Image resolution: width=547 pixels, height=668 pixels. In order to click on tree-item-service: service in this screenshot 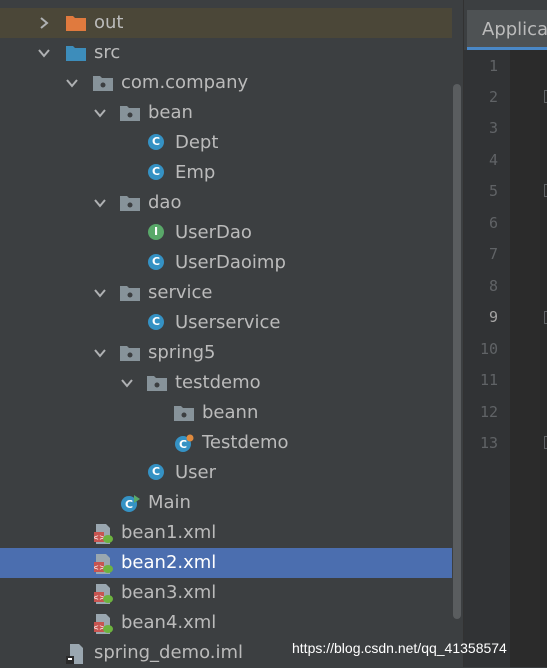, I will do `click(231, 293)`.